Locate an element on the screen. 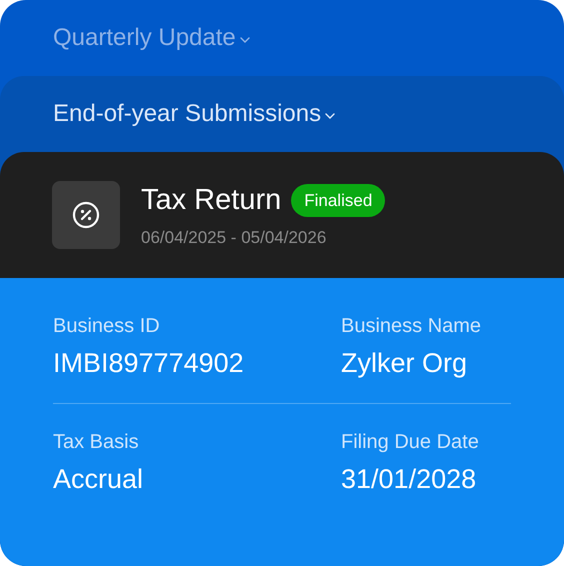 The width and height of the screenshot is (564, 566). field-label: Filing Due Date is located at coordinates (410, 442).